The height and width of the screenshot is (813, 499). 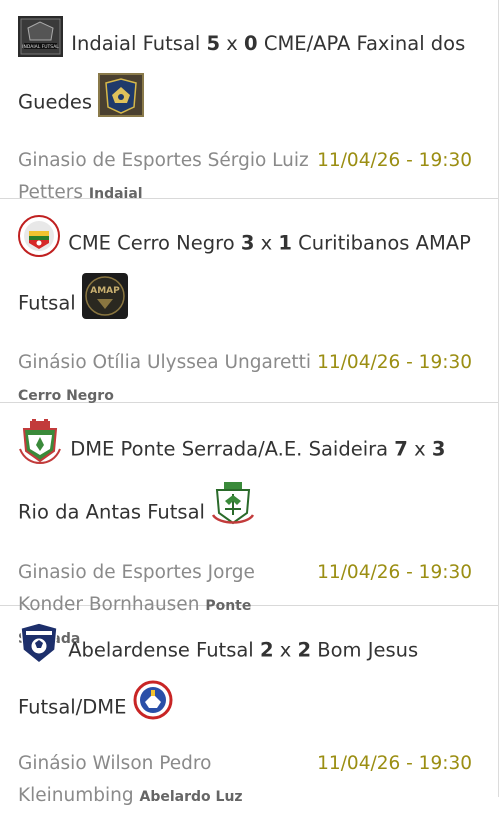 What do you see at coordinates (40, 47) in the screenshot?
I see `indaial-logo-text: INDAIAL FUTSAL` at bounding box center [40, 47].